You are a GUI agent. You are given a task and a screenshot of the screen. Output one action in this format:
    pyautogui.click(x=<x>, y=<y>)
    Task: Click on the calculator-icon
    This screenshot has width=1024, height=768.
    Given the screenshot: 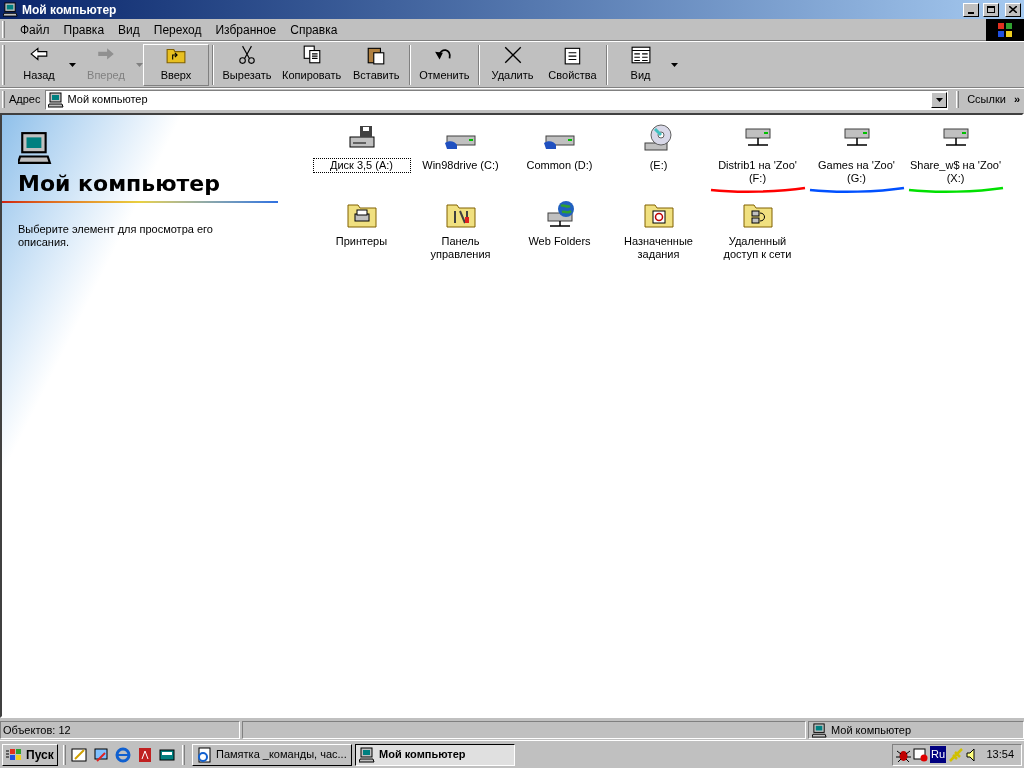 What is the action you would take?
    pyautogui.click(x=167, y=754)
    